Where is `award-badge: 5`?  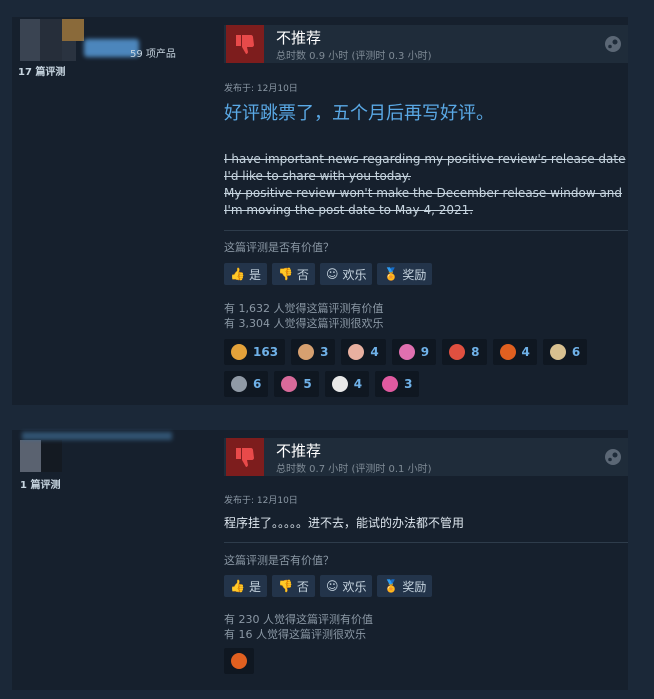 award-badge: 5 is located at coordinates (296, 384).